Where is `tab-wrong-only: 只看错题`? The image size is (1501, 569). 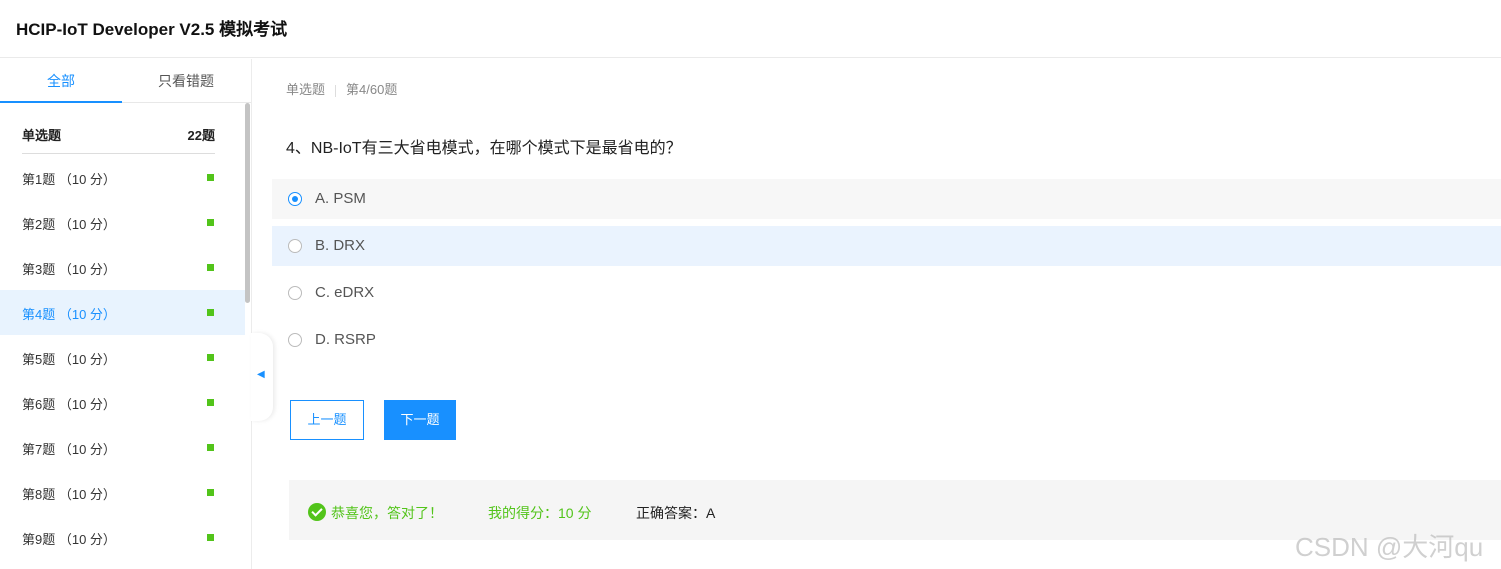 tab-wrong-only: 只看错题 is located at coordinates (186, 81).